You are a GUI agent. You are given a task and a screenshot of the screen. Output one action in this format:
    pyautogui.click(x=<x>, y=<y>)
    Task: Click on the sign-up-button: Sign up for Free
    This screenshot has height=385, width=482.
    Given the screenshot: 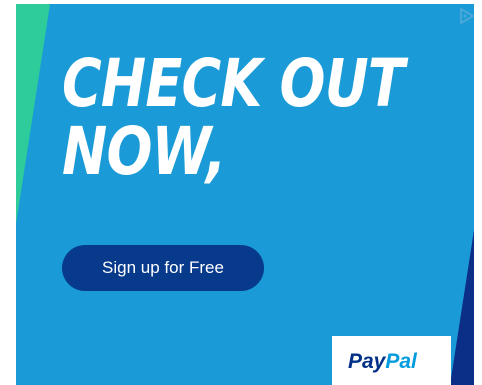 What is the action you would take?
    pyautogui.click(x=163, y=268)
    